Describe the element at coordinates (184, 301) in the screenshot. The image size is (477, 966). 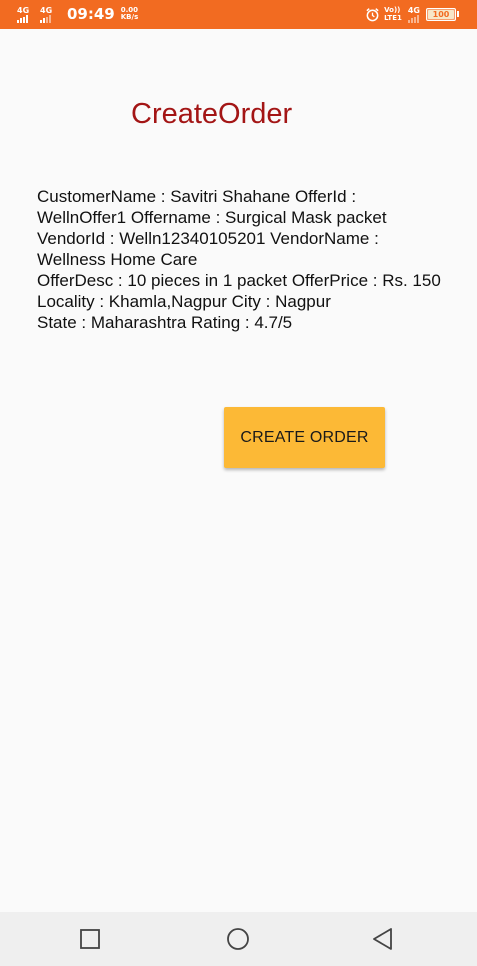
I see `order-detail-line: Locality : Khamla,Nagpur City : Nagpur` at that location.